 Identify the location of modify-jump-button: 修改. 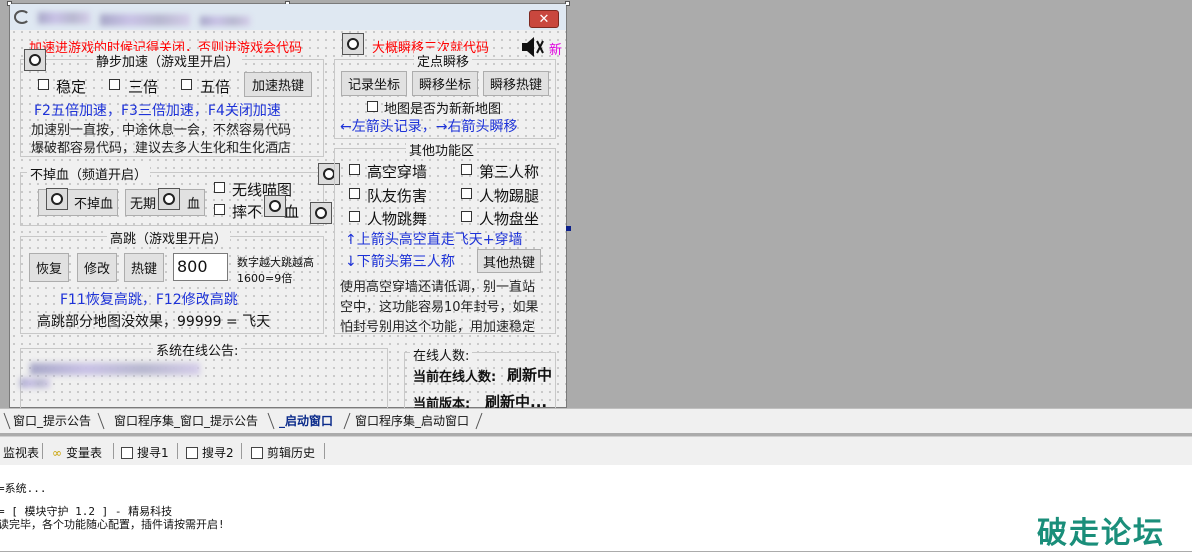
(97, 267).